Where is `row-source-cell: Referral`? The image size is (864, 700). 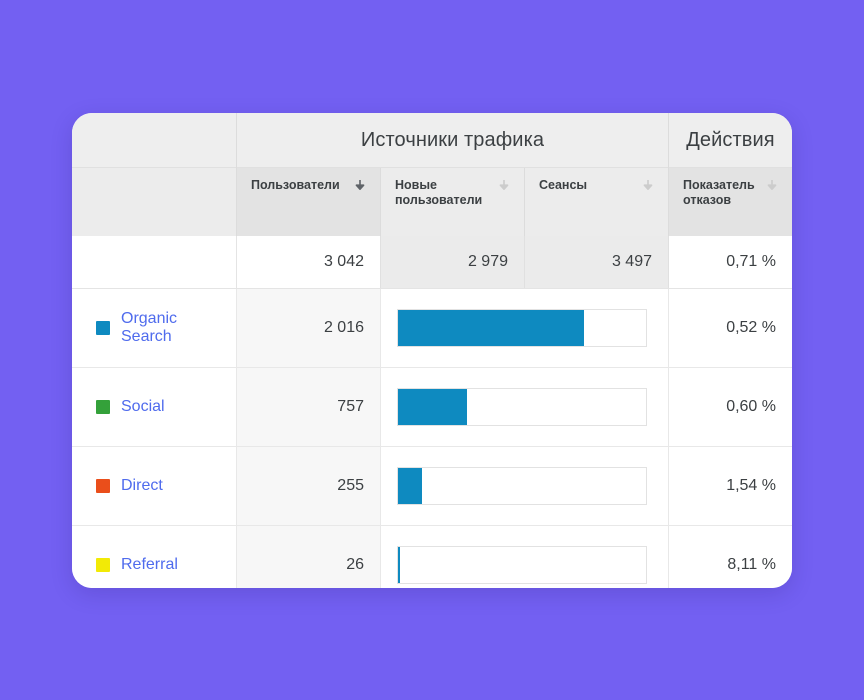
row-source-cell: Referral is located at coordinates (154, 556).